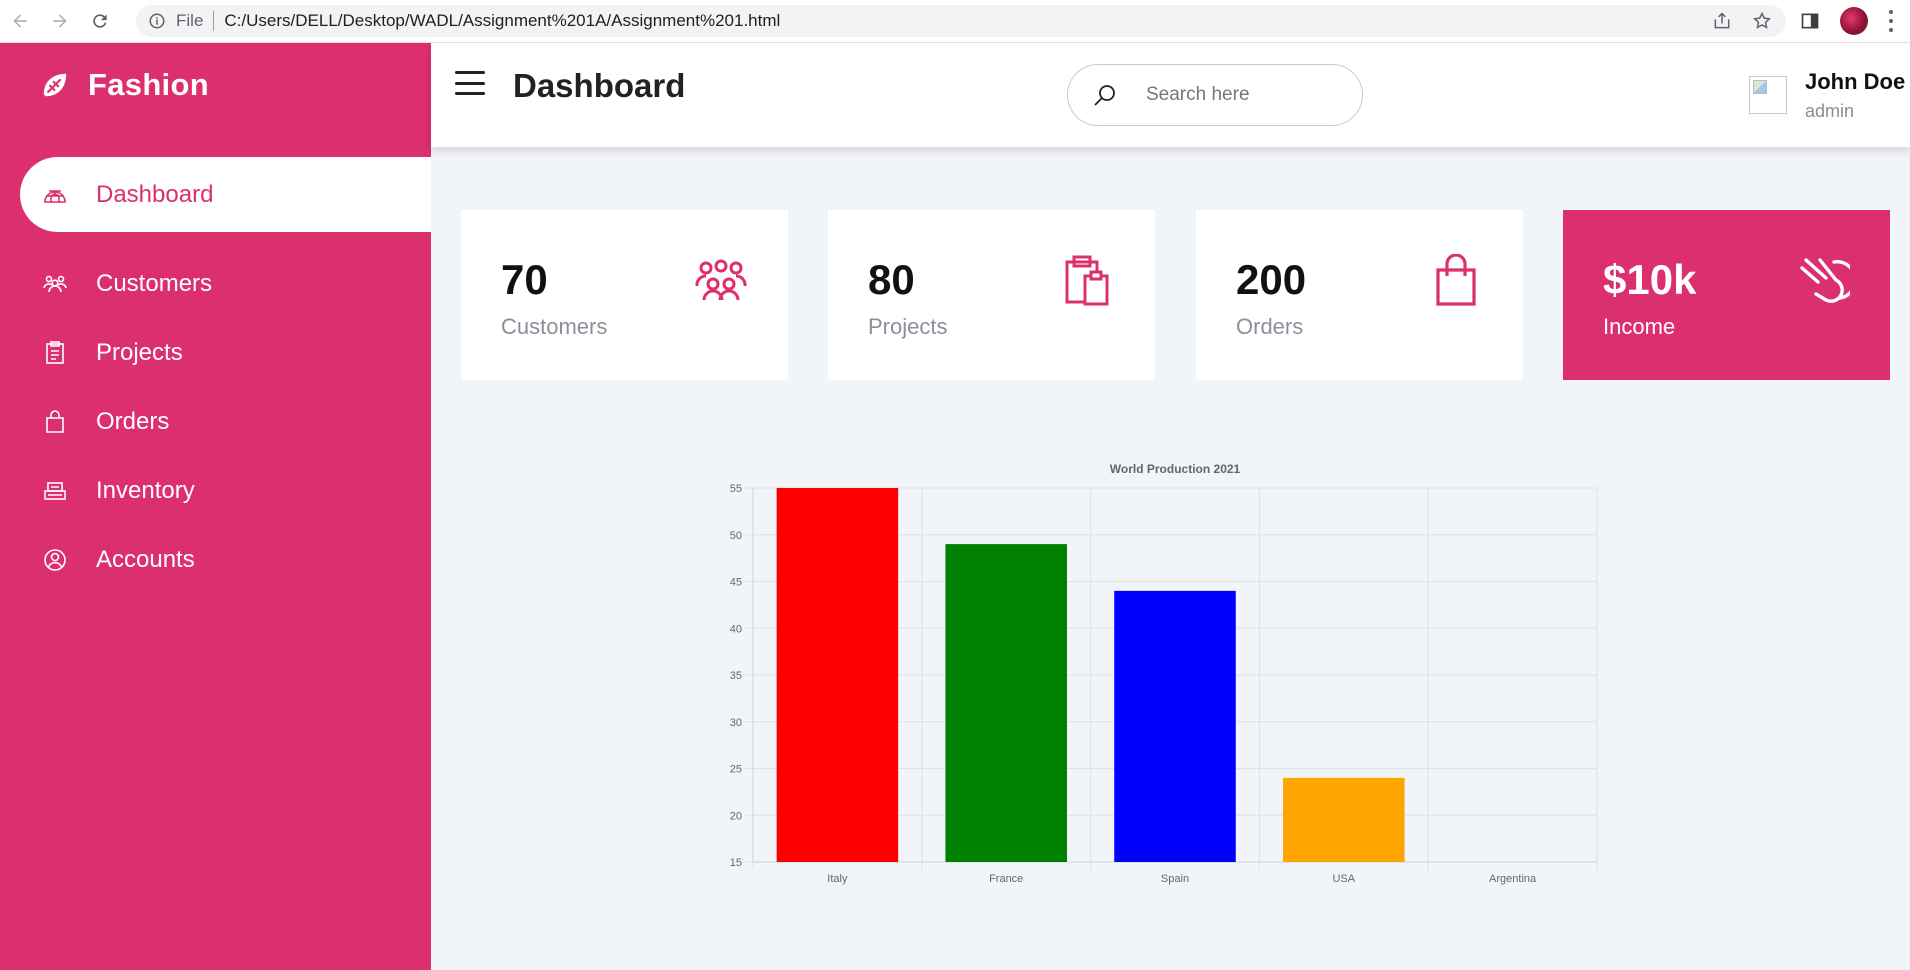 The width and height of the screenshot is (1910, 970). Describe the element at coordinates (225, 194) in the screenshot. I see `sidebar-item-dashboard: Dashboard` at that location.